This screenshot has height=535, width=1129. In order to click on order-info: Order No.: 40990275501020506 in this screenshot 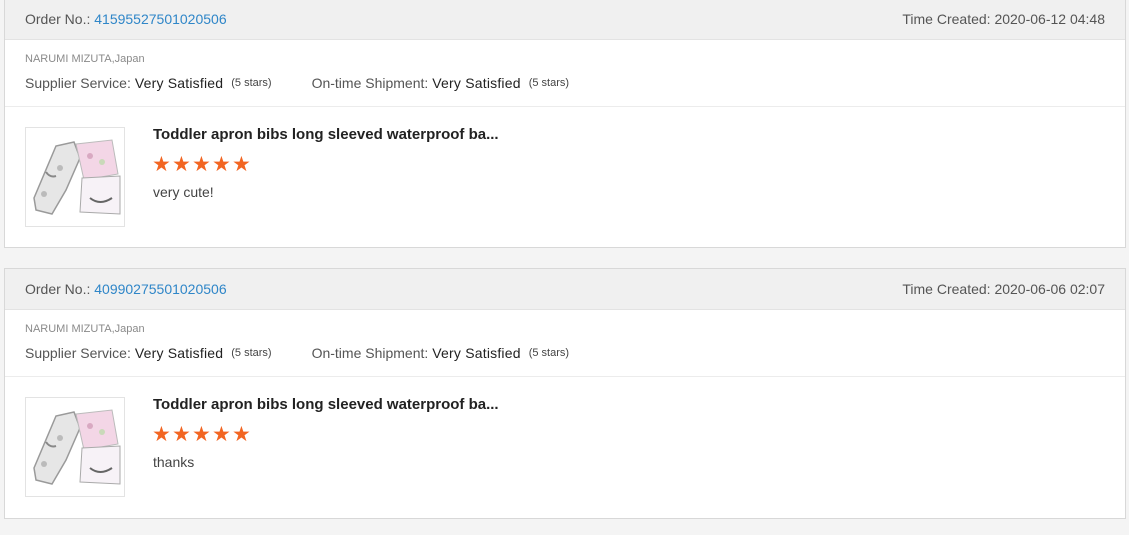, I will do `click(126, 289)`.